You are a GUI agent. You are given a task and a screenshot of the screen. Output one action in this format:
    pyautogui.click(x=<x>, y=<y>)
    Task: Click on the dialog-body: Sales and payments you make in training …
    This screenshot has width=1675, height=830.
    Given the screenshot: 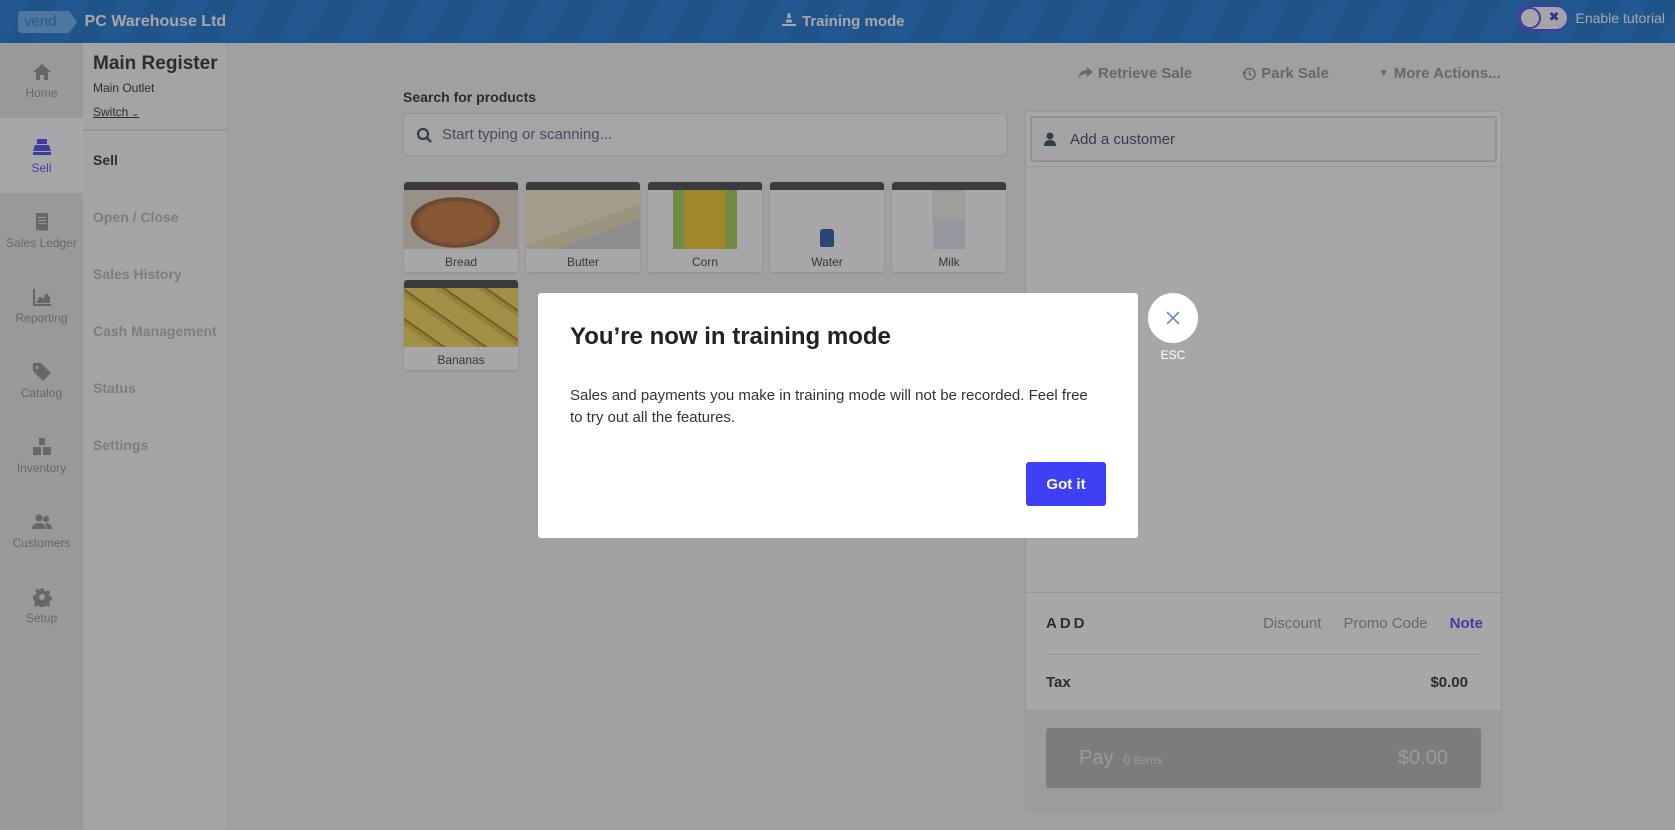 What is the action you would take?
    pyautogui.click(x=829, y=406)
    